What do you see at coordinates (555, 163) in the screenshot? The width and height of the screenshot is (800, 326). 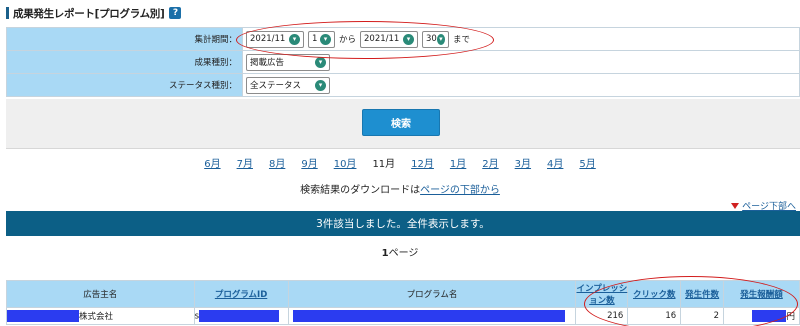 I see `month-link: 4月` at bounding box center [555, 163].